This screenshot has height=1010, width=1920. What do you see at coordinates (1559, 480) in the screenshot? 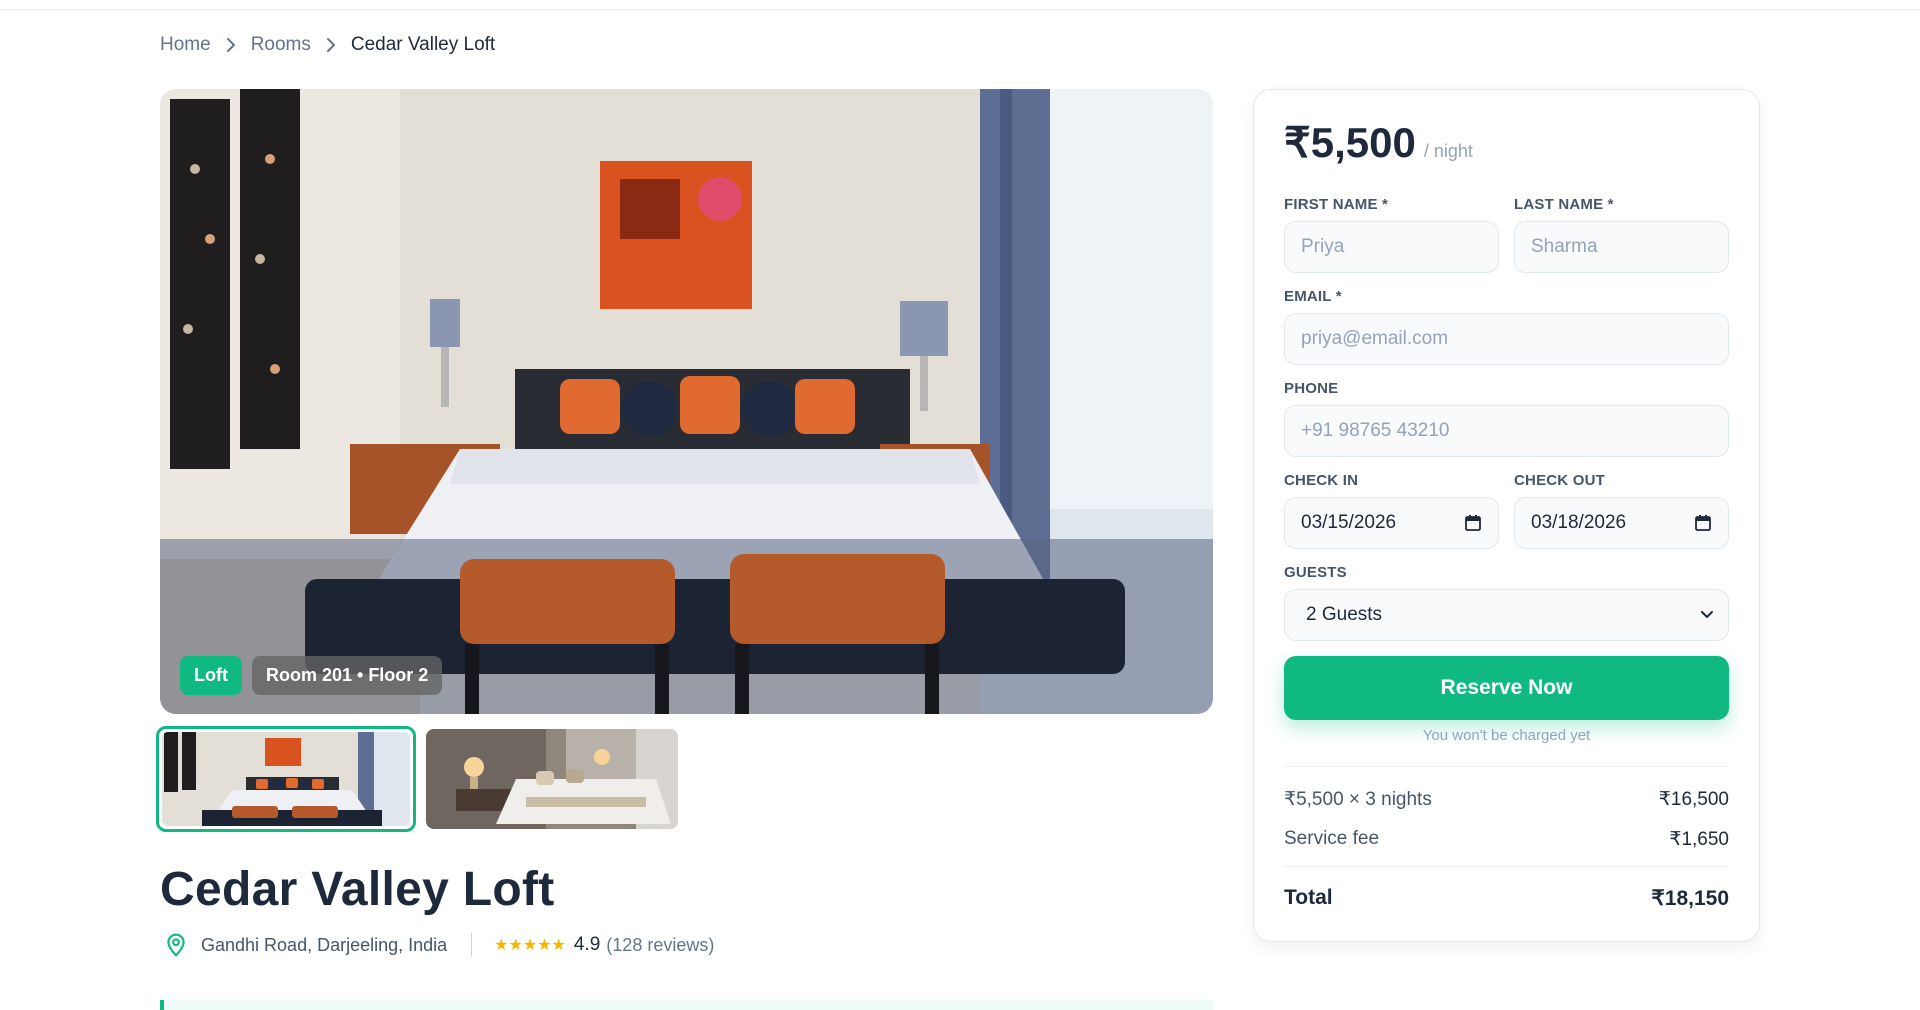
I see `check-out-label: CHECK OUT` at bounding box center [1559, 480].